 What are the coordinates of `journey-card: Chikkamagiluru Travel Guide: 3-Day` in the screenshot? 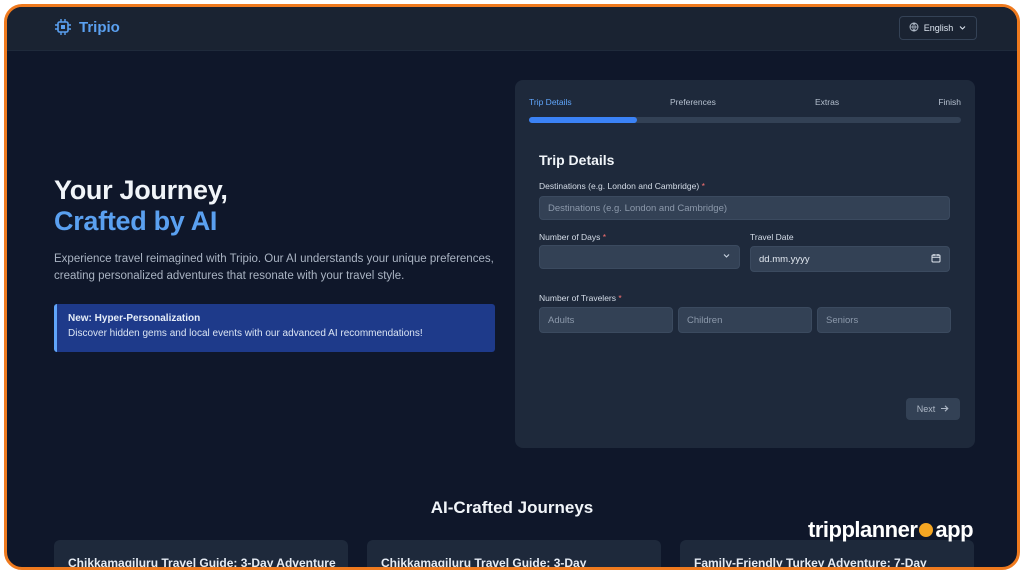 It's located at (514, 555).